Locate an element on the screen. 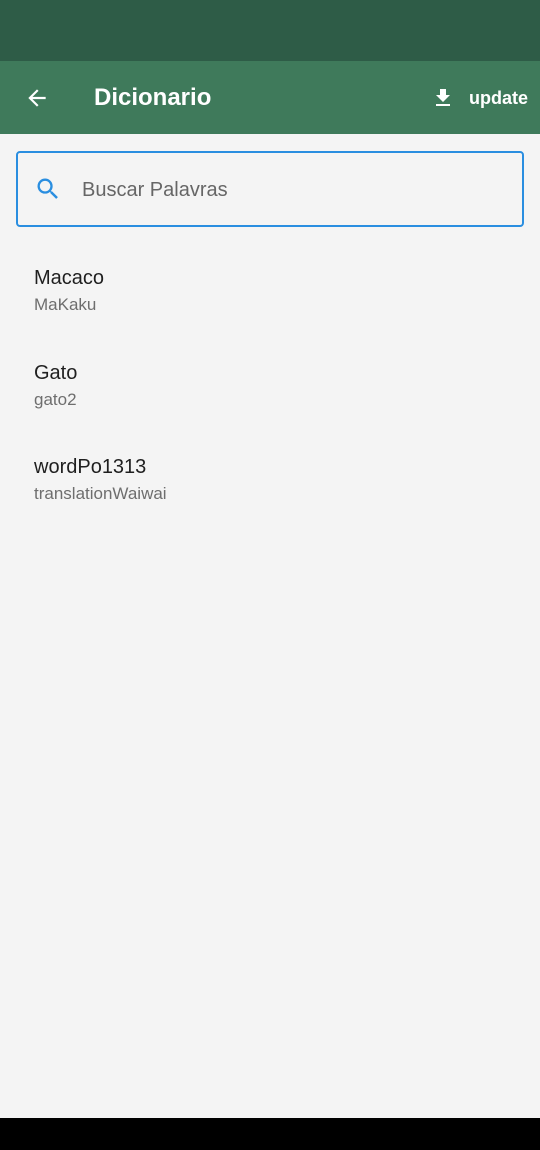  list-item: Gato gato2 is located at coordinates (270, 385).